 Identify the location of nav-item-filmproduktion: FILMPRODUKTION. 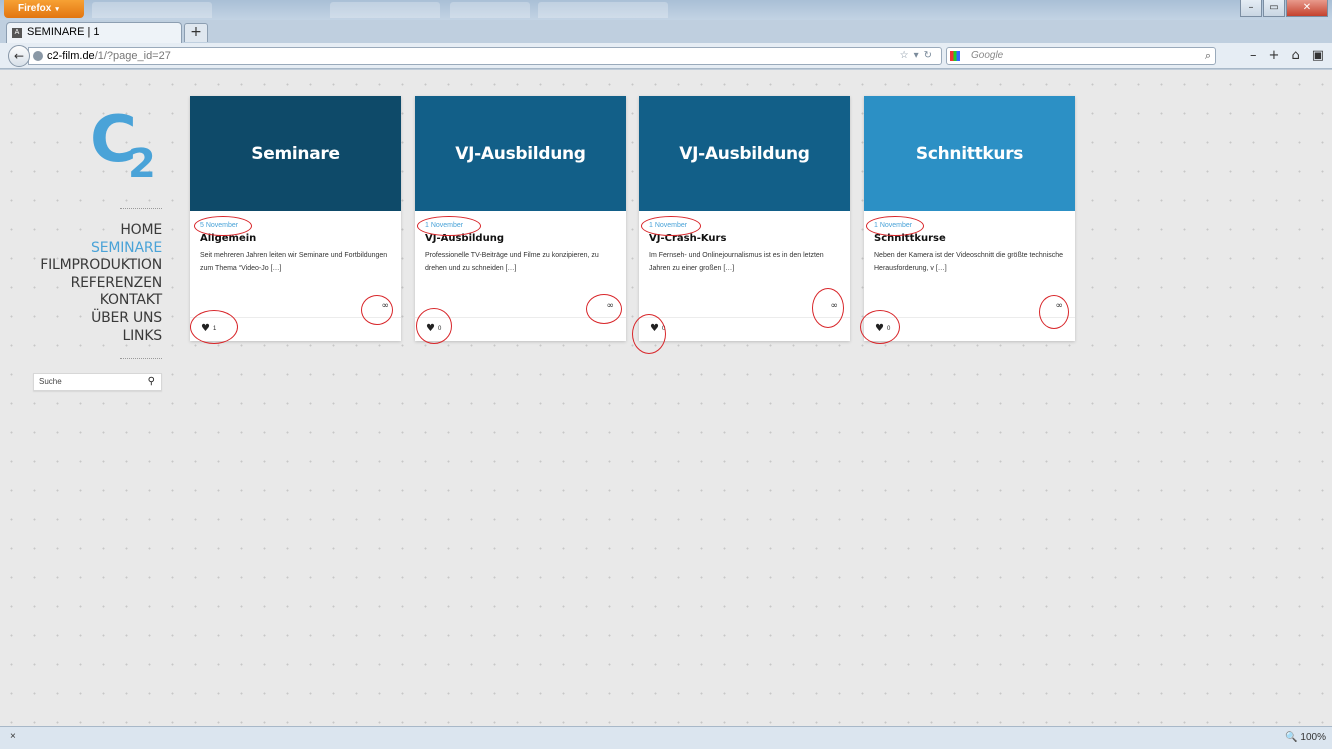
(101, 266).